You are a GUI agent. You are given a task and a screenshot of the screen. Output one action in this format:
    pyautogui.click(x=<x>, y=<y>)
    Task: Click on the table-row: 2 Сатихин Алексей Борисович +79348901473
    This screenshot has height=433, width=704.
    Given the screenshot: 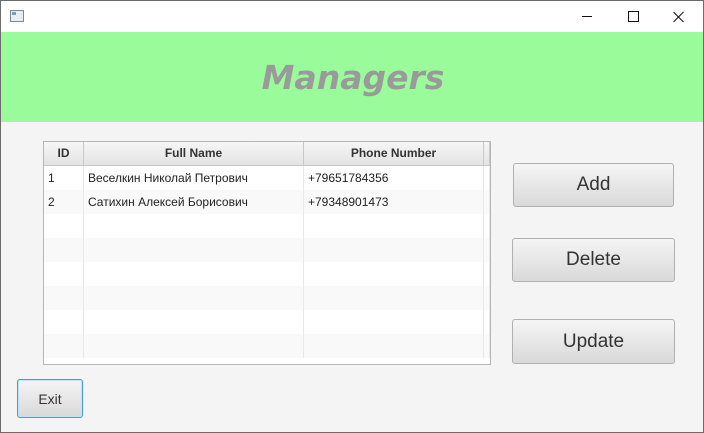 What is the action you would take?
    pyautogui.click(x=267, y=202)
    